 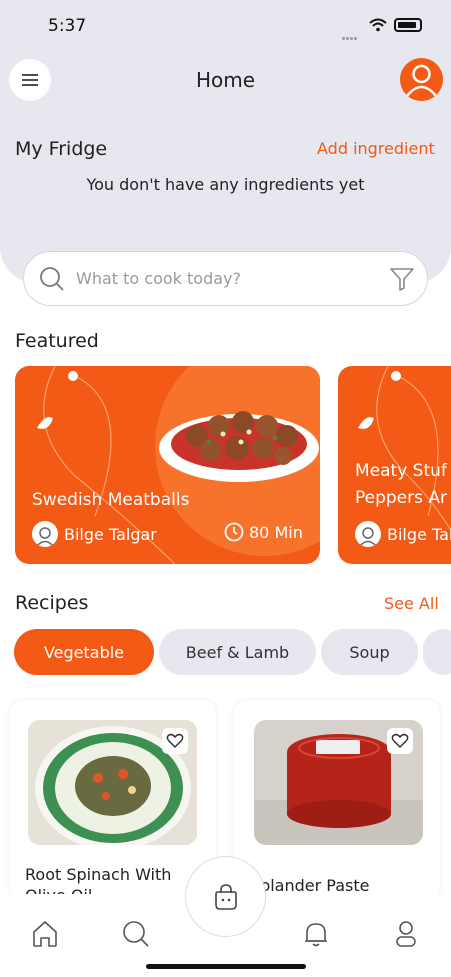 I want to click on featured-card: Swedish Meatballs Bilge Talgar 80 Min, so click(x=167, y=465).